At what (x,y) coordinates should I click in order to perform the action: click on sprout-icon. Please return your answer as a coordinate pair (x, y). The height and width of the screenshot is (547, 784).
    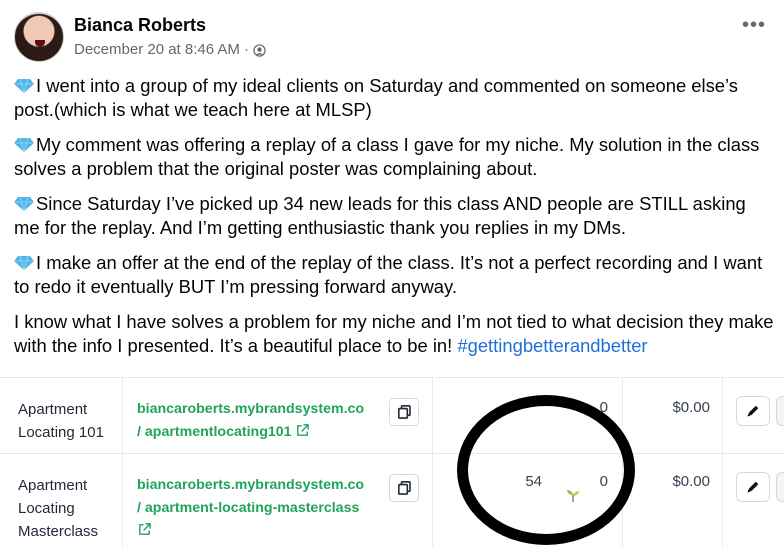
    Looking at the image, I should click on (573, 496).